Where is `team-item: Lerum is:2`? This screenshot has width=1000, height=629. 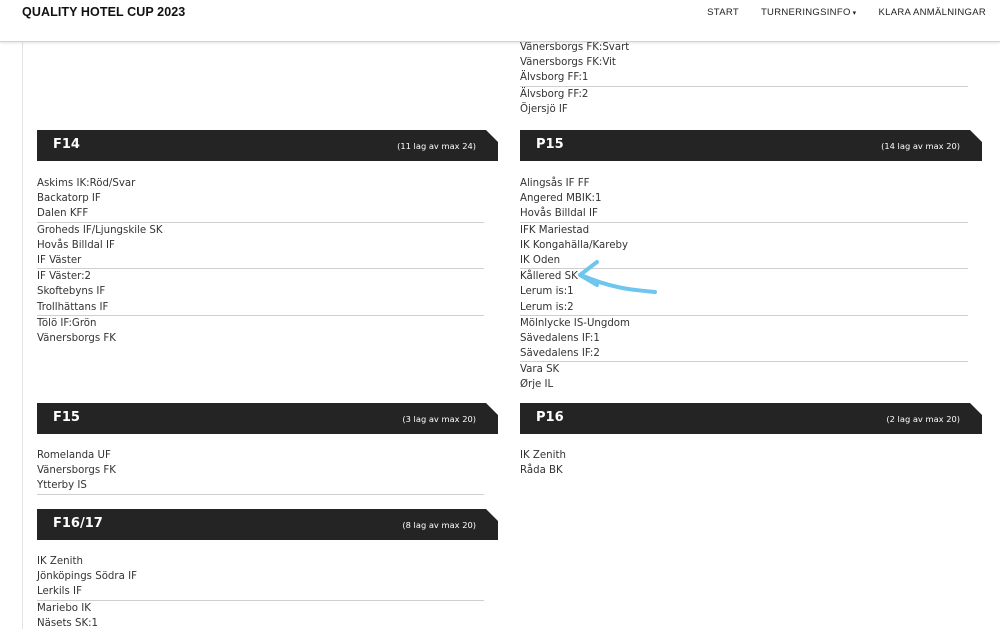 team-item: Lerum is:2 is located at coordinates (547, 307).